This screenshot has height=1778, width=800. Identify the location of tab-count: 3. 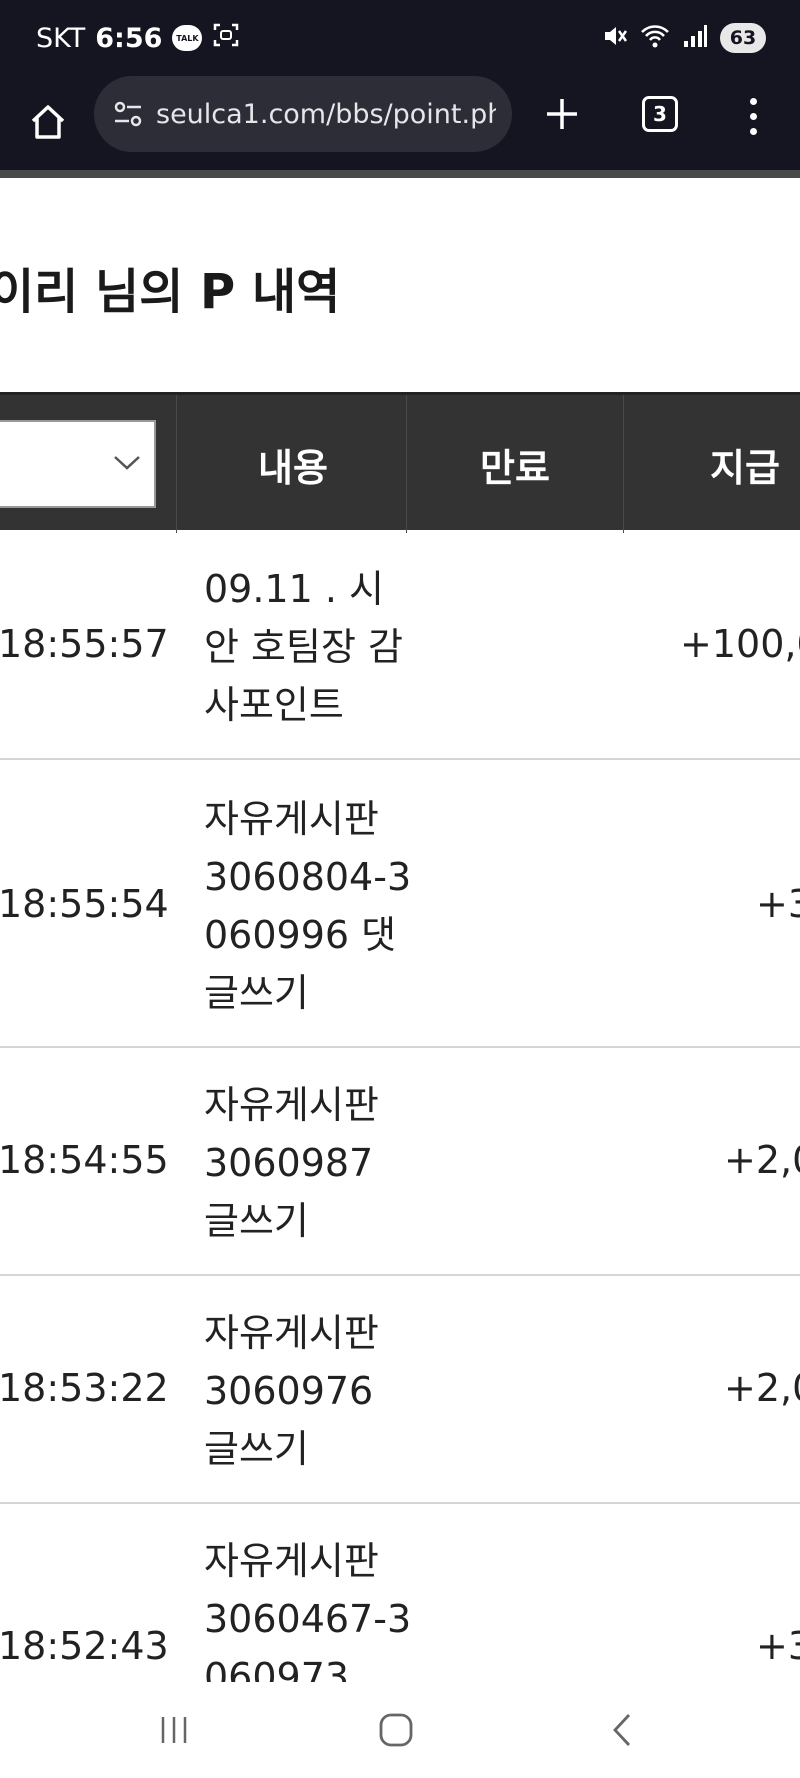
(660, 114).